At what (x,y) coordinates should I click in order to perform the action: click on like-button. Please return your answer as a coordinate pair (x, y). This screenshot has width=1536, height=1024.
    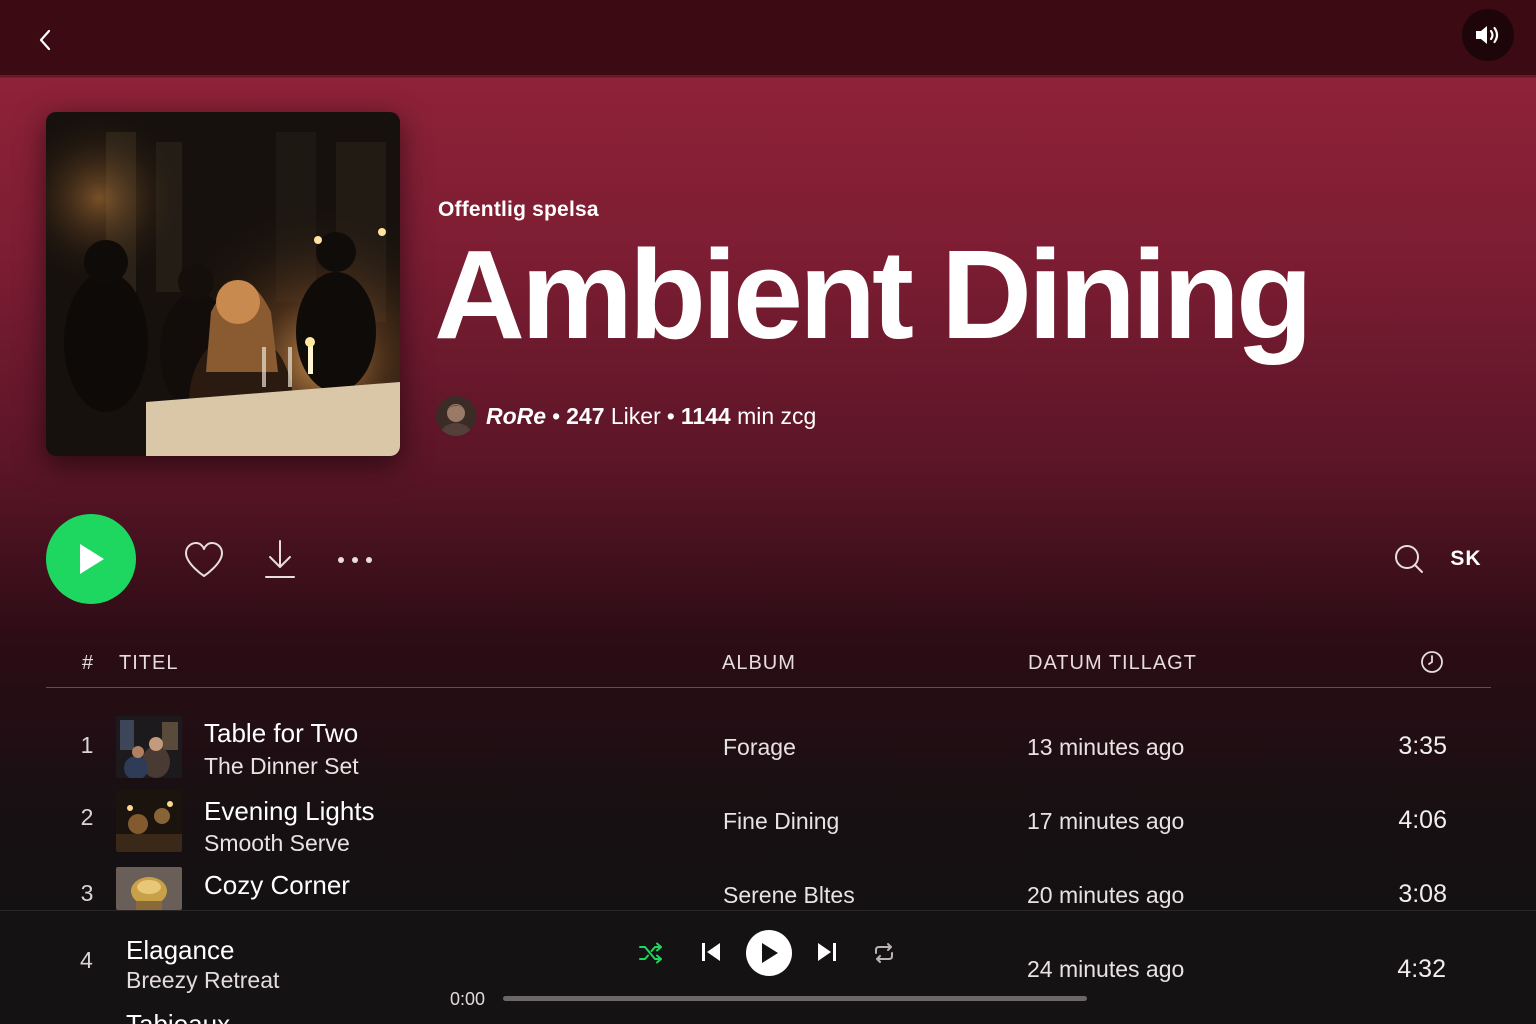
    Looking at the image, I should click on (204, 560).